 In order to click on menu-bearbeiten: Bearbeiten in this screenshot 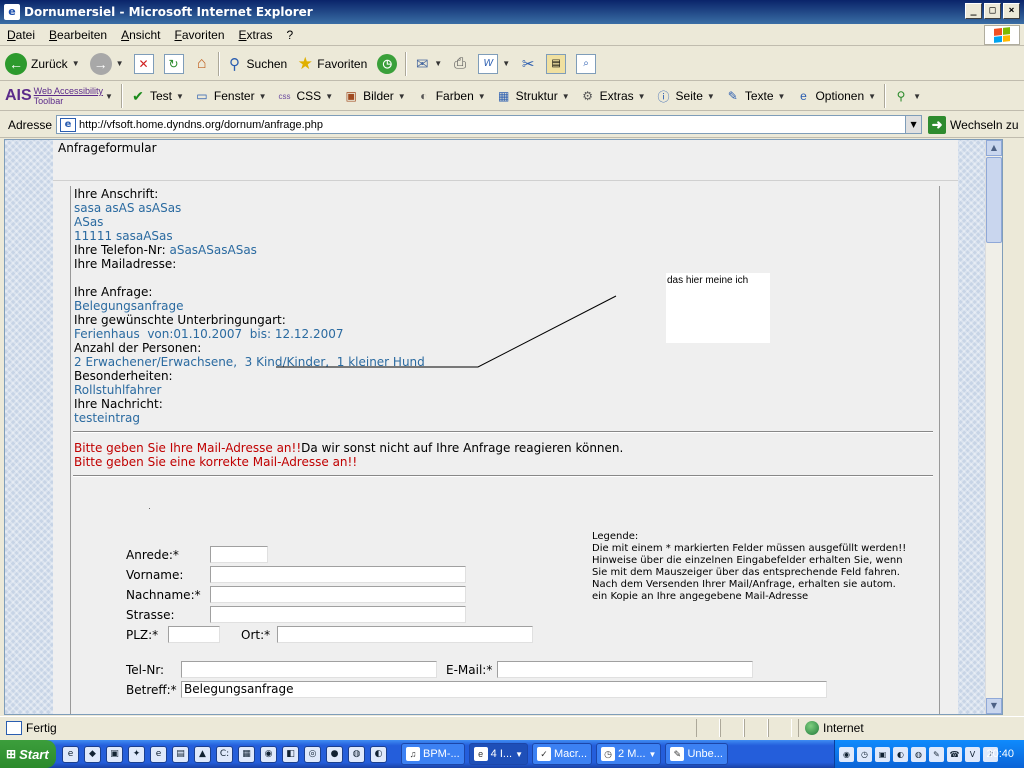, I will do `click(78, 35)`.